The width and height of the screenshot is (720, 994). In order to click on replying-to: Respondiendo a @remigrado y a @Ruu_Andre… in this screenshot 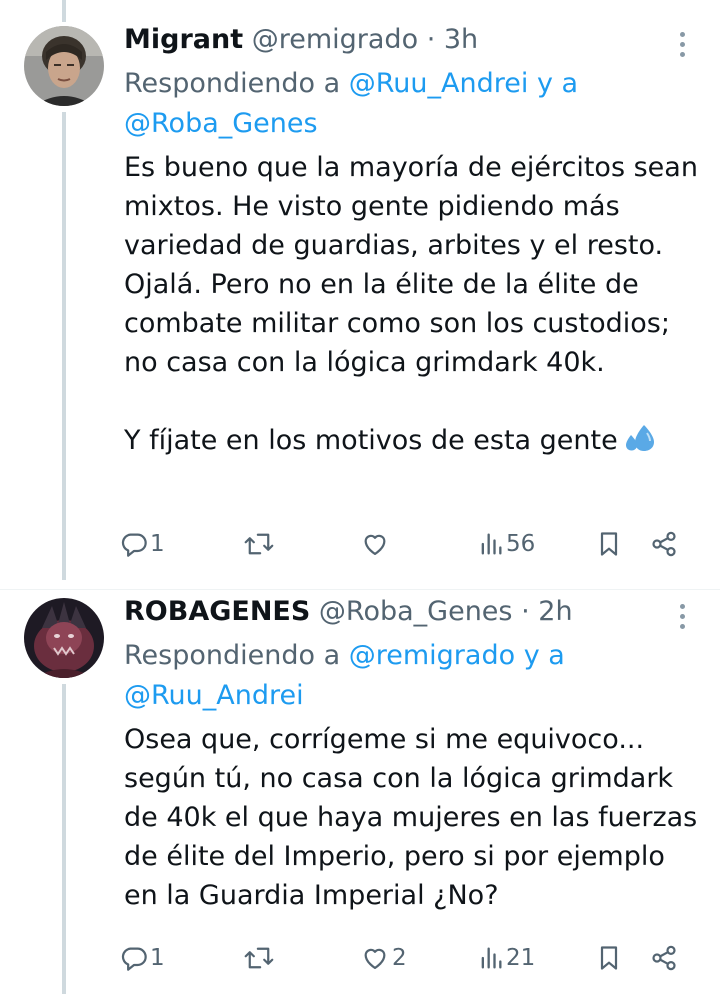, I will do `click(404, 676)`.